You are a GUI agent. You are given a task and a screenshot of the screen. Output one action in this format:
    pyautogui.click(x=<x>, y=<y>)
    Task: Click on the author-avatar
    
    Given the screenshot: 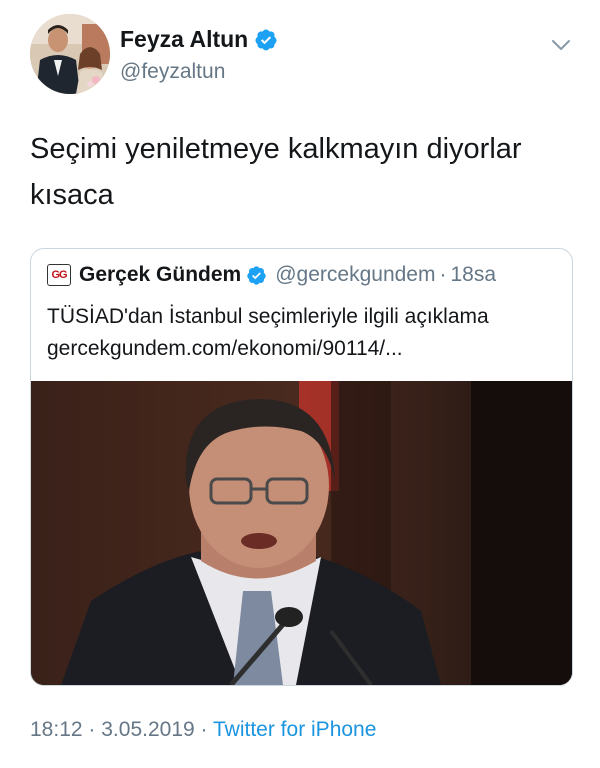 What is the action you would take?
    pyautogui.click(x=70, y=54)
    